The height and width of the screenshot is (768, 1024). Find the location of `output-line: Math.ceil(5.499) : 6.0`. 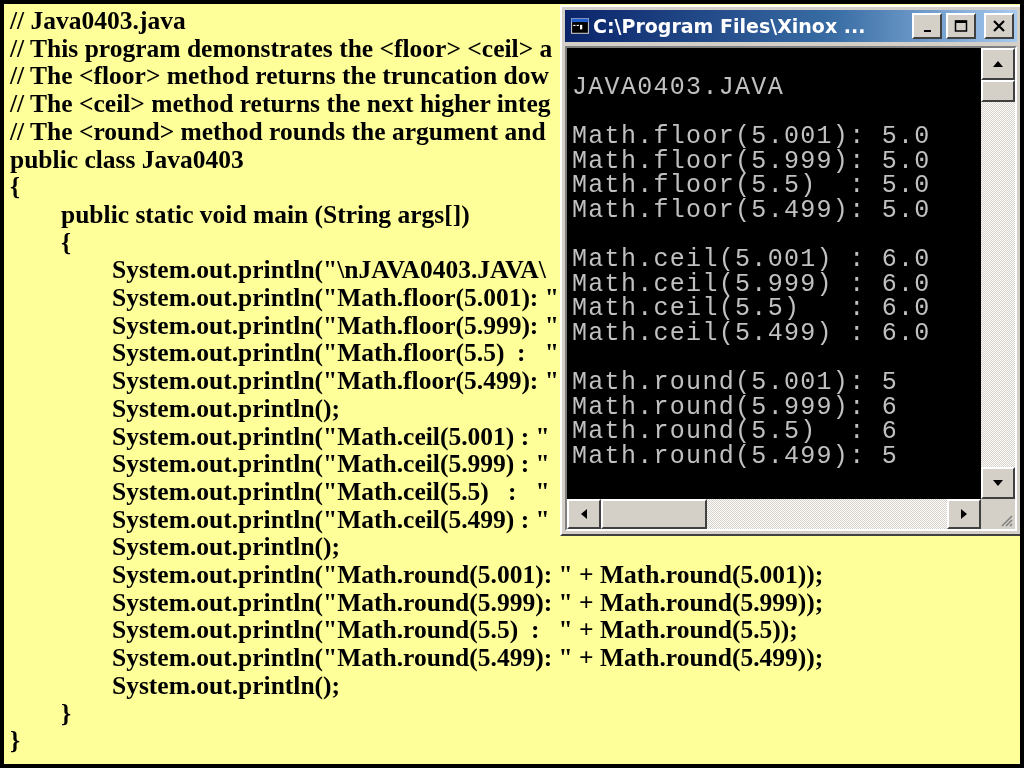

output-line: Math.ceil(5.499) : 6.0 is located at coordinates (751, 334).